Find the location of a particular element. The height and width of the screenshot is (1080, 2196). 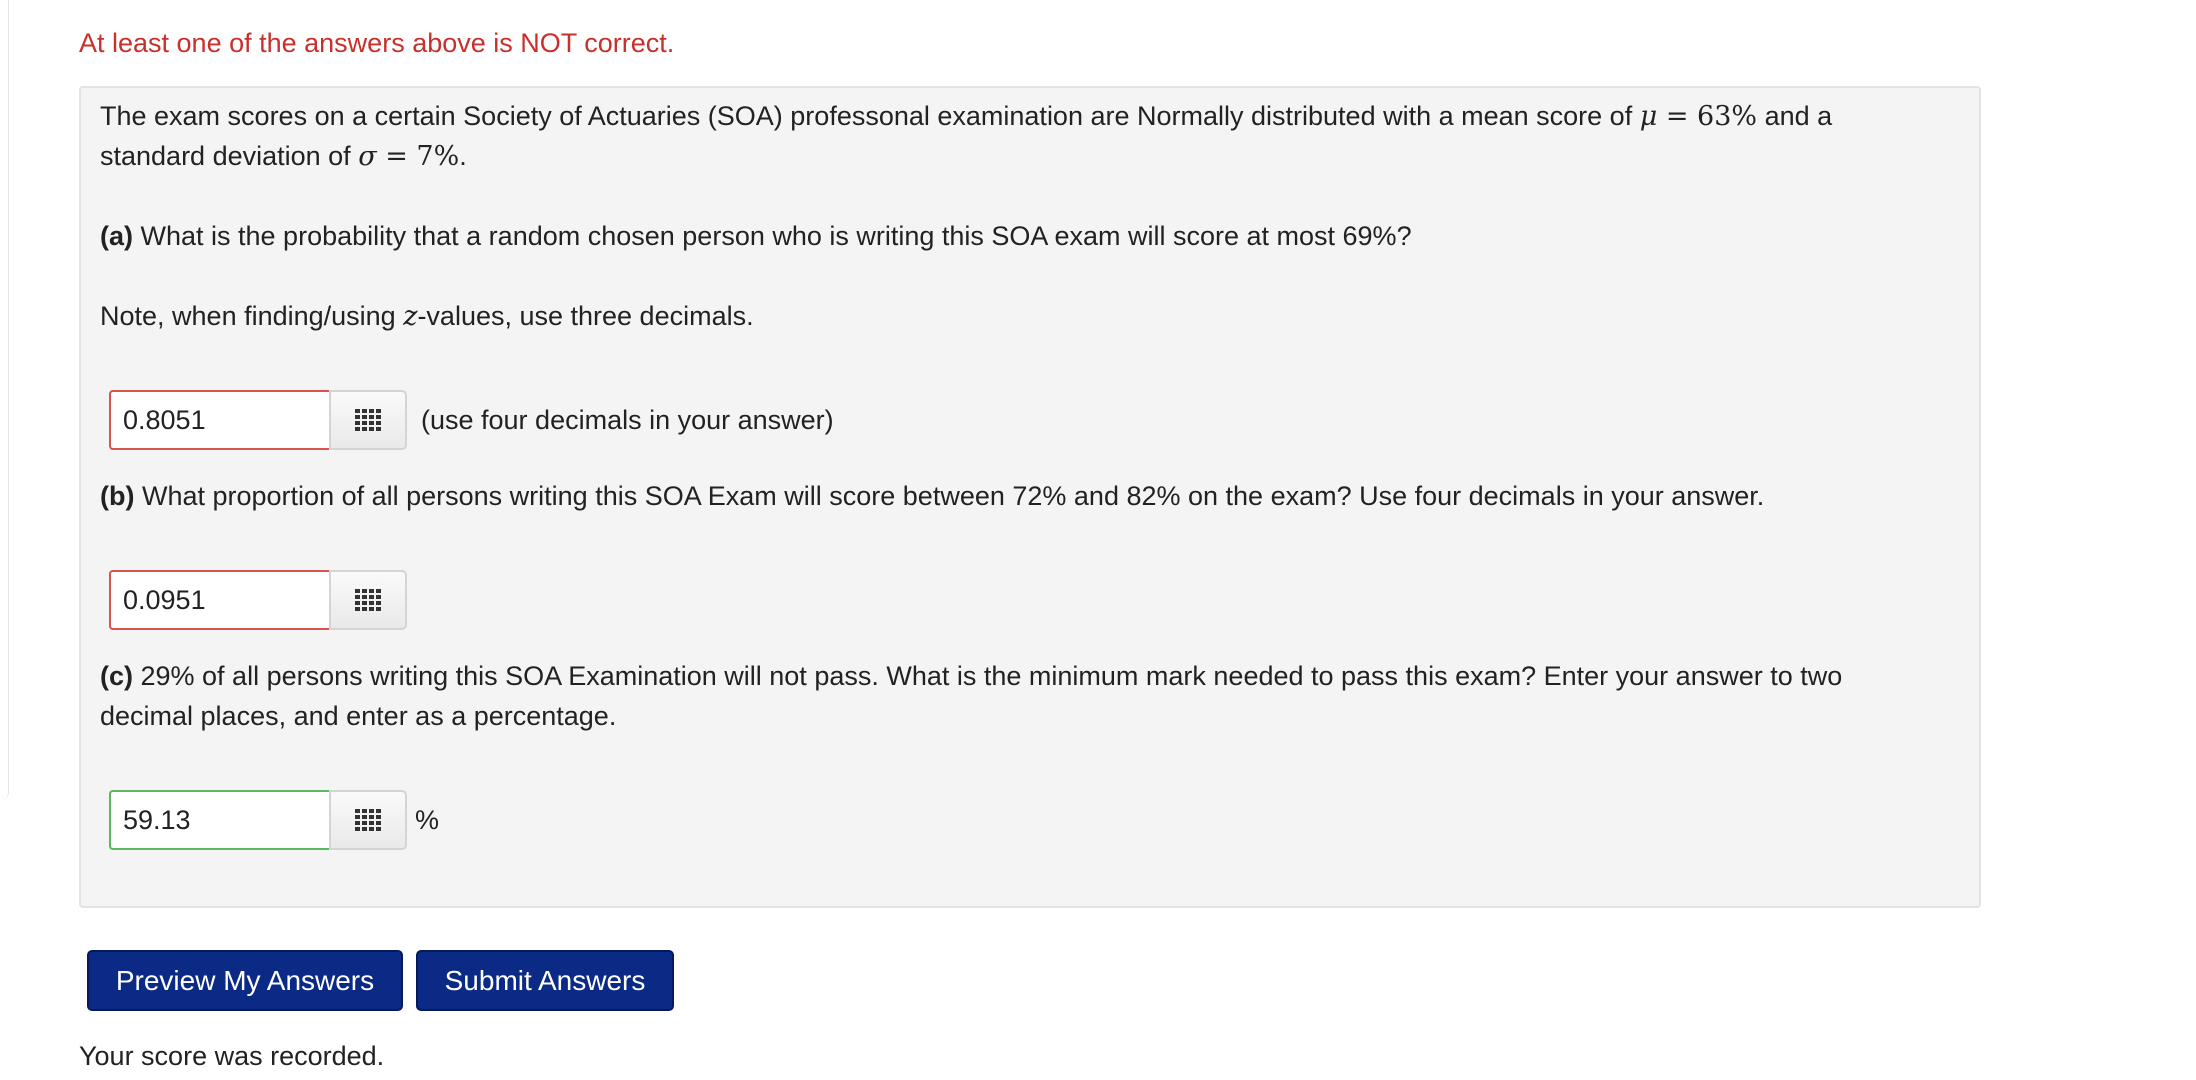

intro-text-2: standard deviation of is located at coordinates (229, 156).